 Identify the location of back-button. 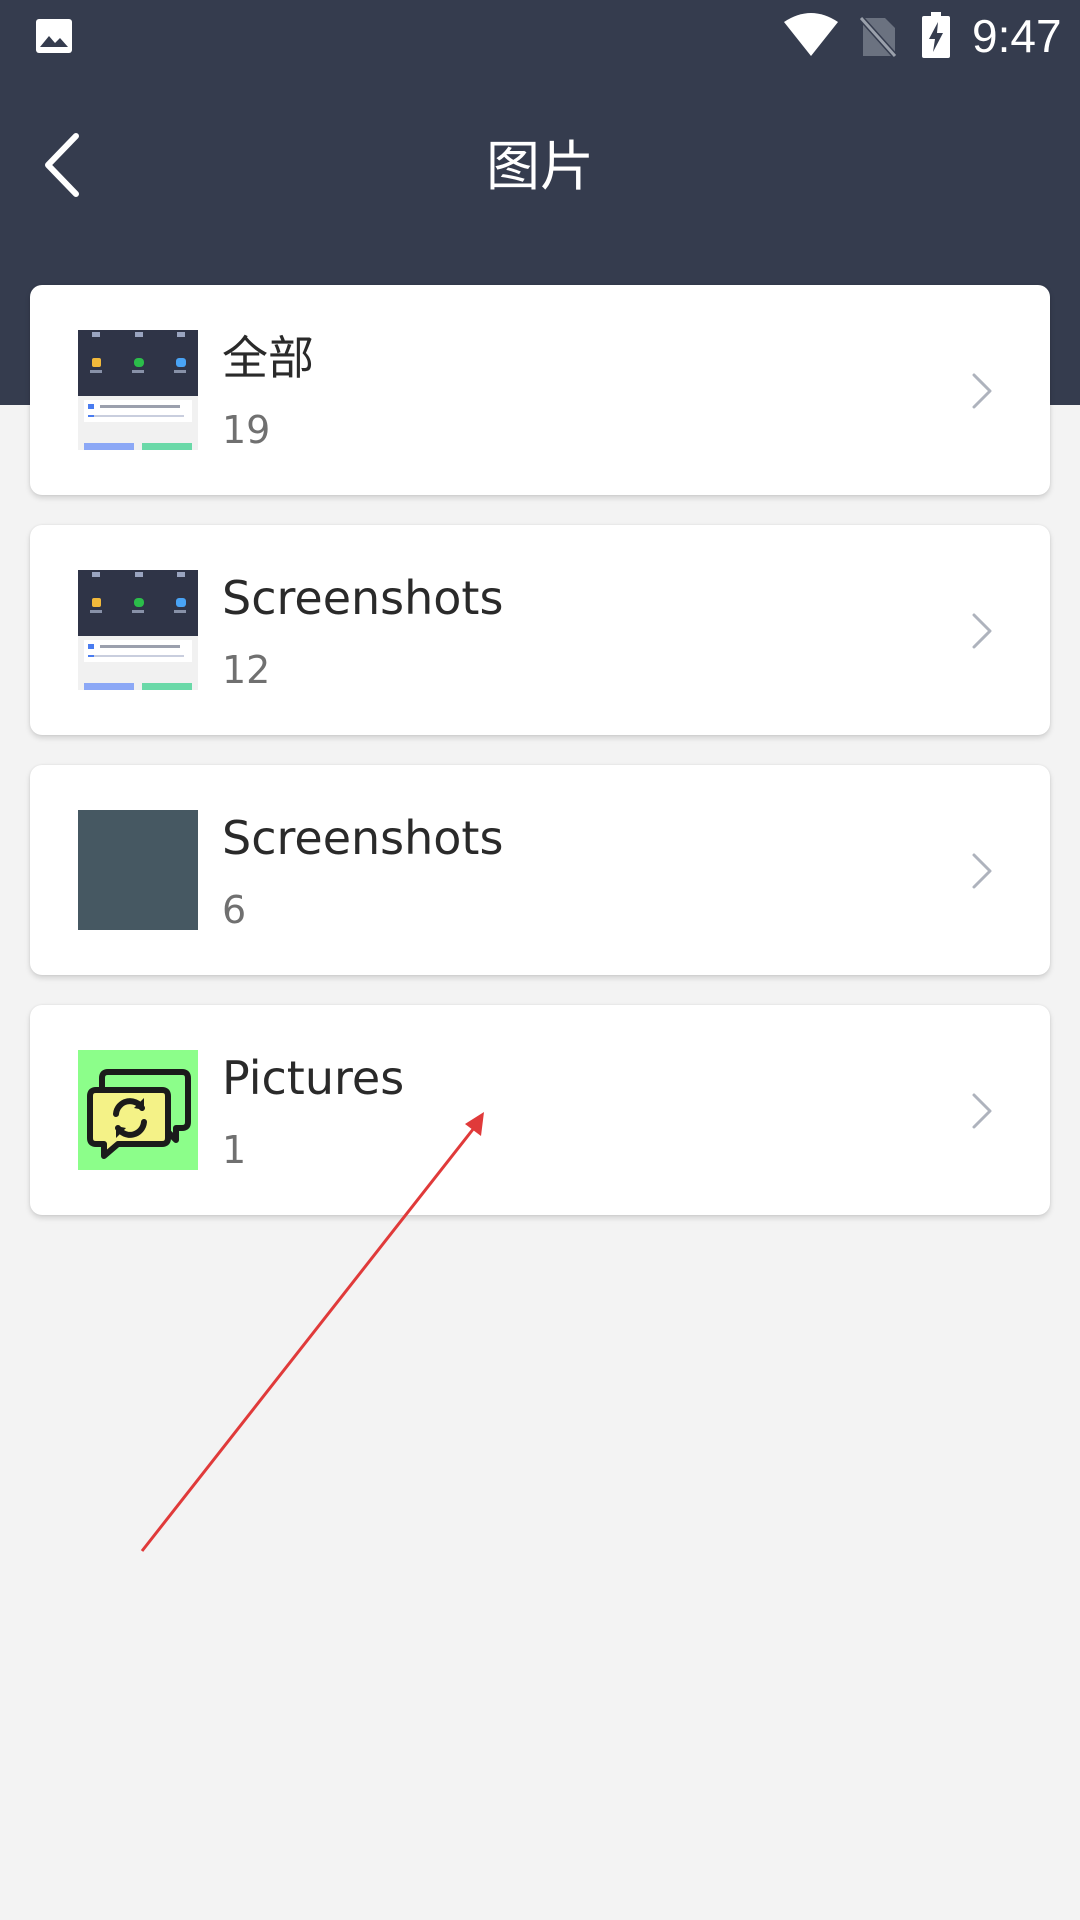
(65, 165).